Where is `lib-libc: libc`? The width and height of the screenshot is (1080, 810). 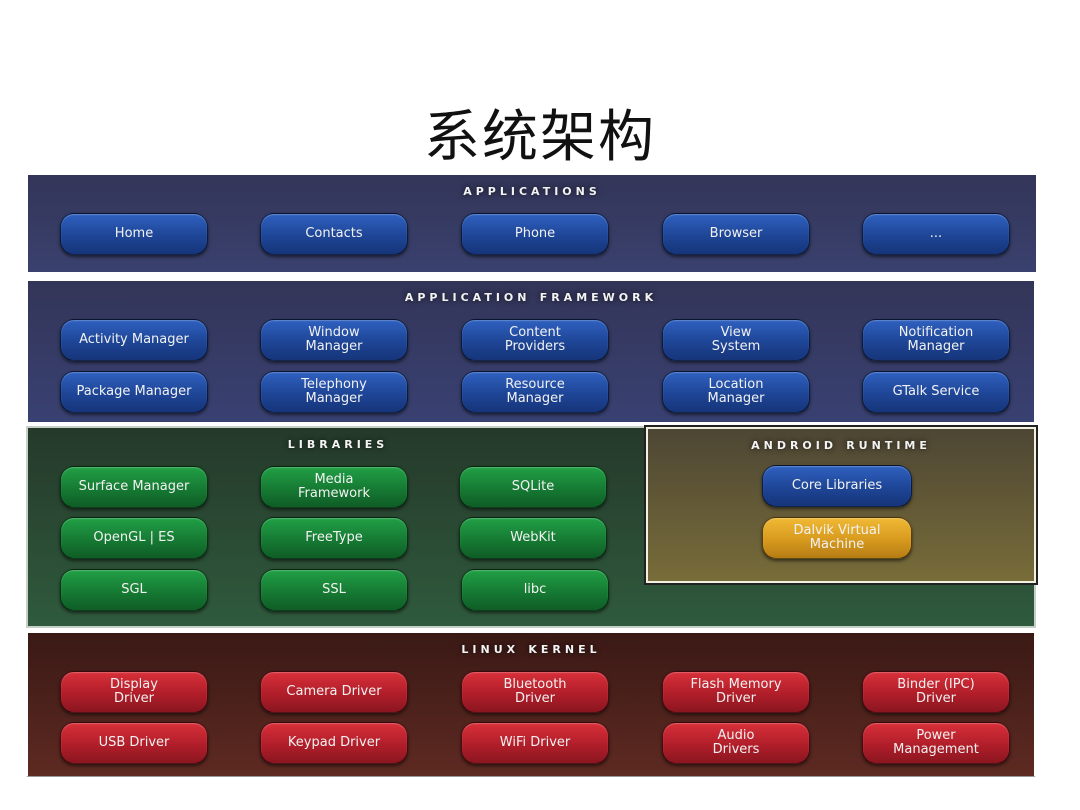 lib-libc: libc is located at coordinates (535, 590).